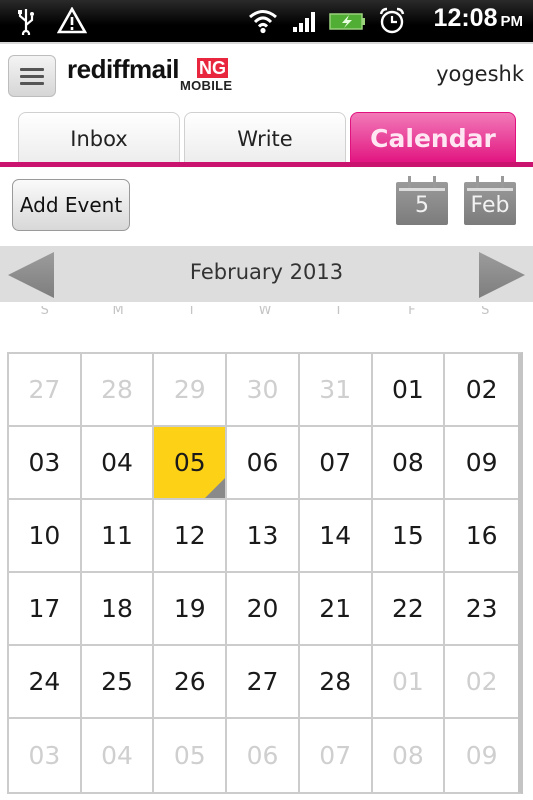 The image size is (533, 800). What do you see at coordinates (412, 312) in the screenshot?
I see `weekday-label: F` at bounding box center [412, 312].